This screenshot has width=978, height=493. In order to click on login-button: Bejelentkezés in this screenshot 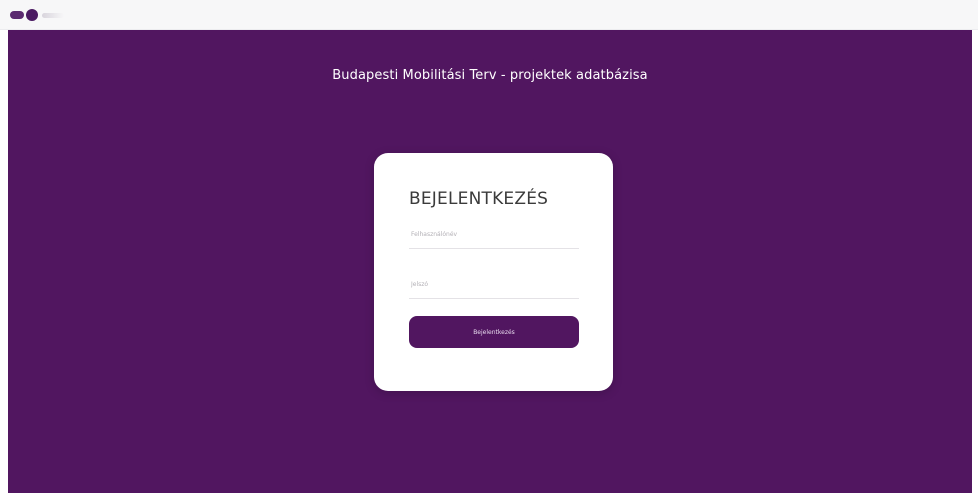, I will do `click(494, 332)`.